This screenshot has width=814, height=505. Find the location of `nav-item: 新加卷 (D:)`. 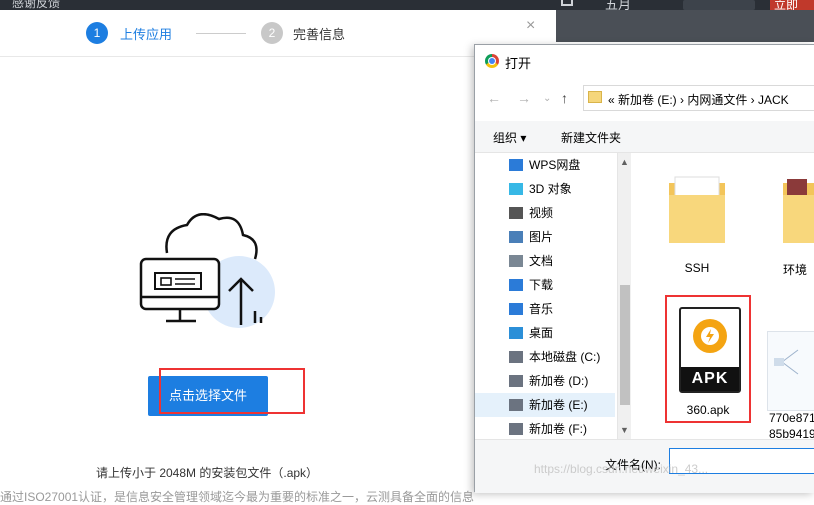

nav-item: 新加卷 (D:) is located at coordinates (561, 381).